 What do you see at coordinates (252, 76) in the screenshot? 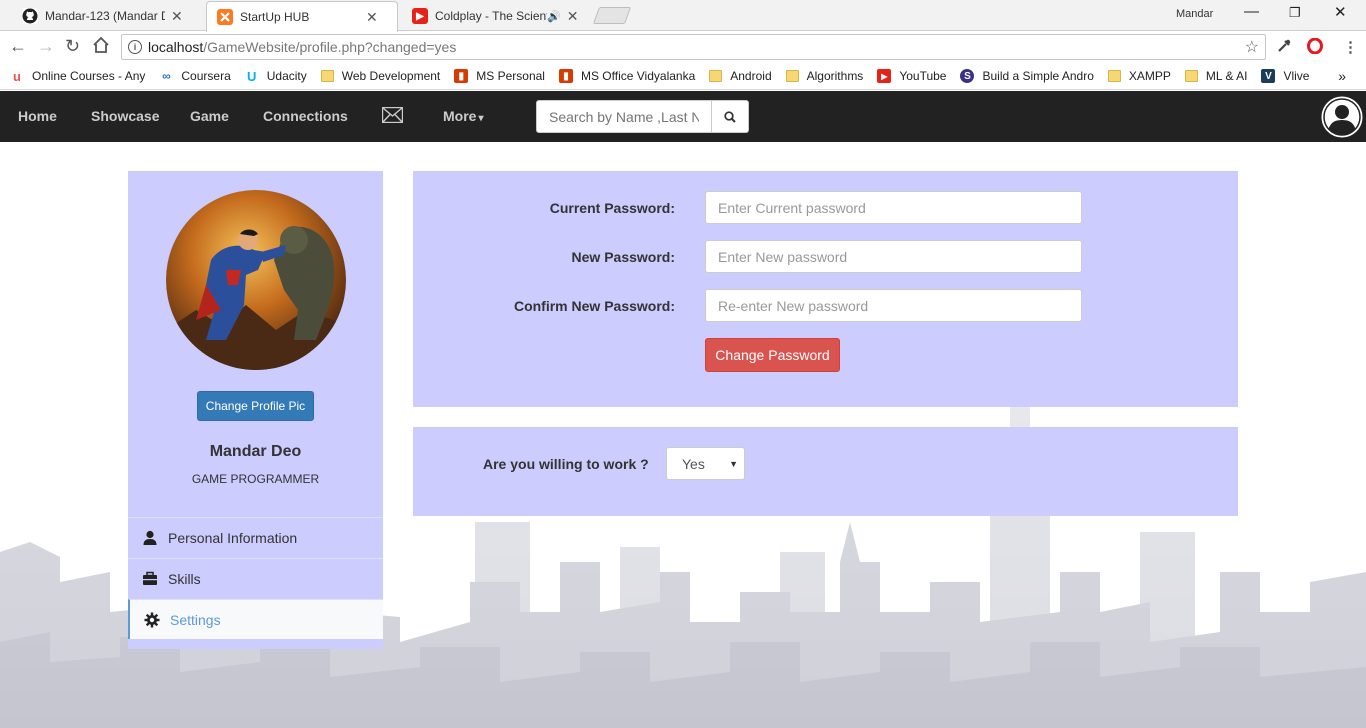
I see `udacity-icon: U` at bounding box center [252, 76].